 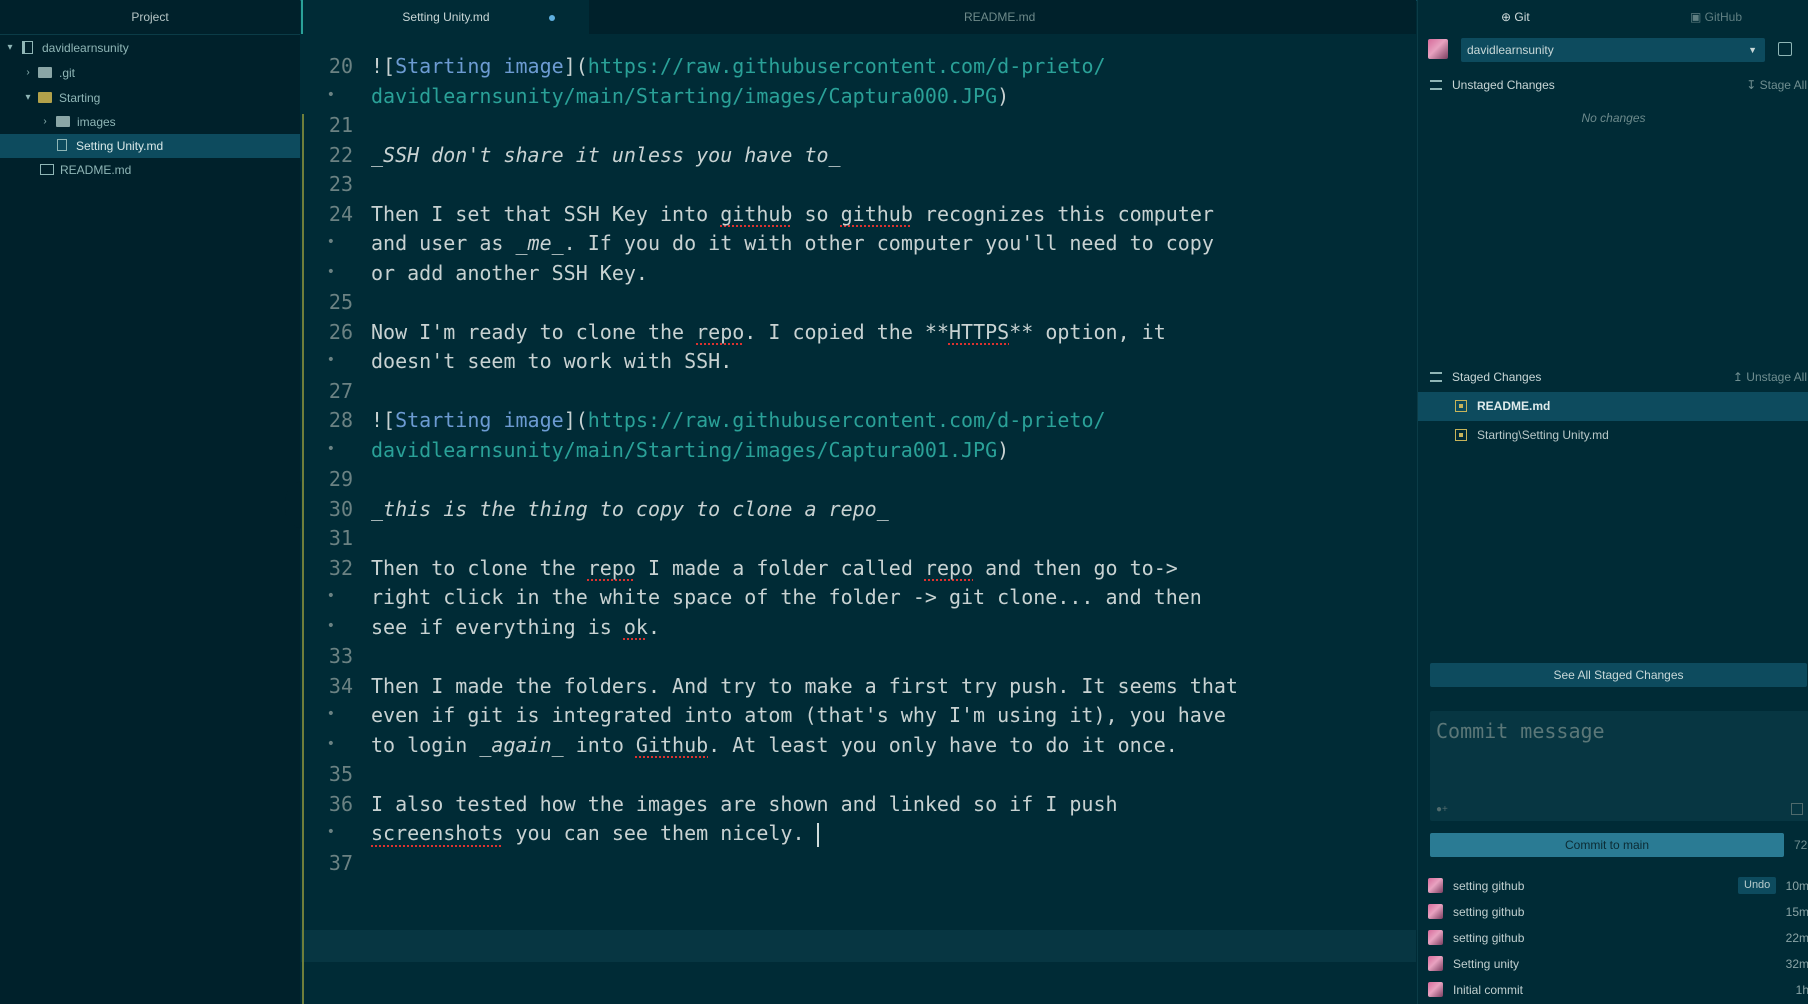 I want to click on tab-label: Git, so click(x=1522, y=17).